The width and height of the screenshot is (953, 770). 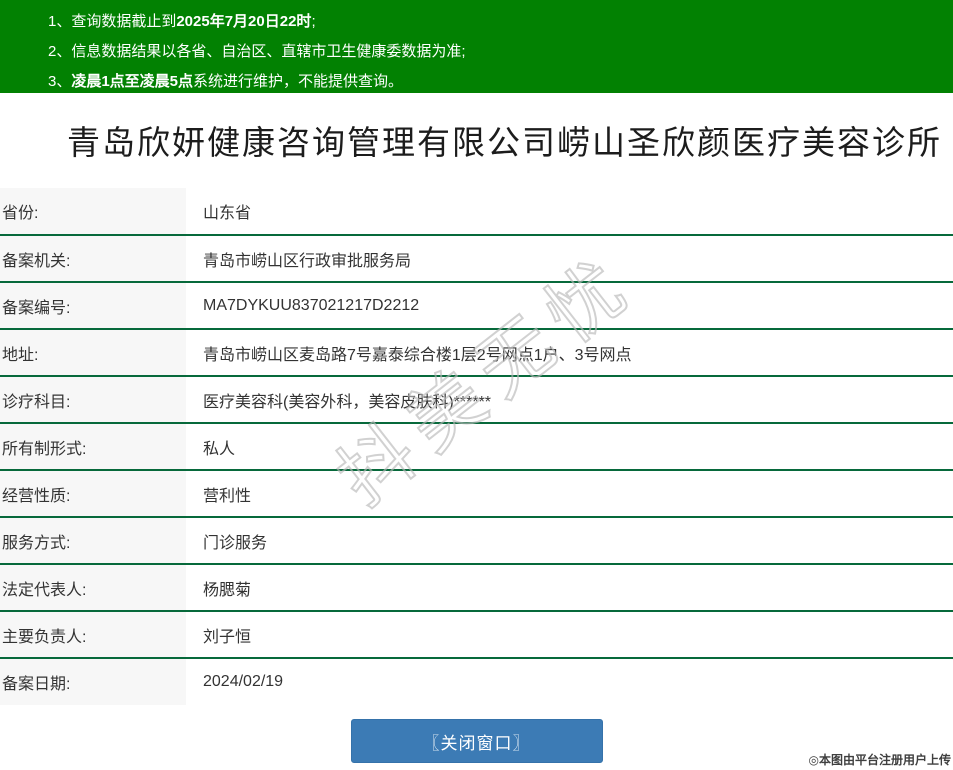 I want to click on notice-line: 2、信息数据结果以各省、自治区、直辖市卫生健康委数据为准;, so click(x=495, y=52).